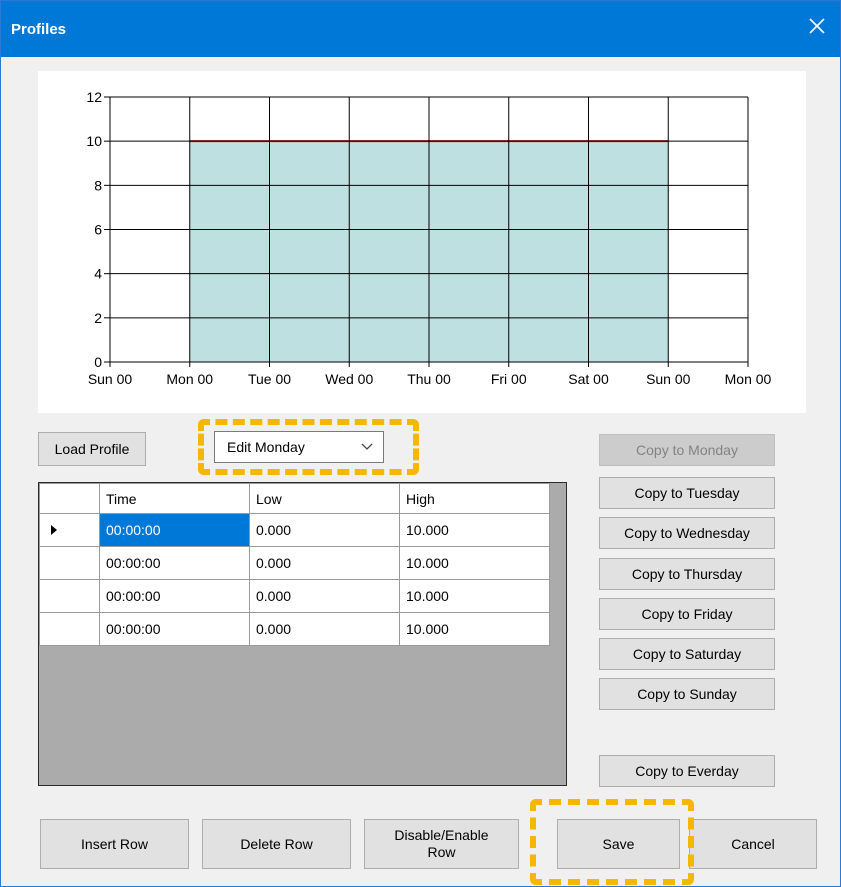 This screenshot has height=887, width=841. Describe the element at coordinates (349, 379) in the screenshot. I see `x-tick-label: Wed 00` at that location.